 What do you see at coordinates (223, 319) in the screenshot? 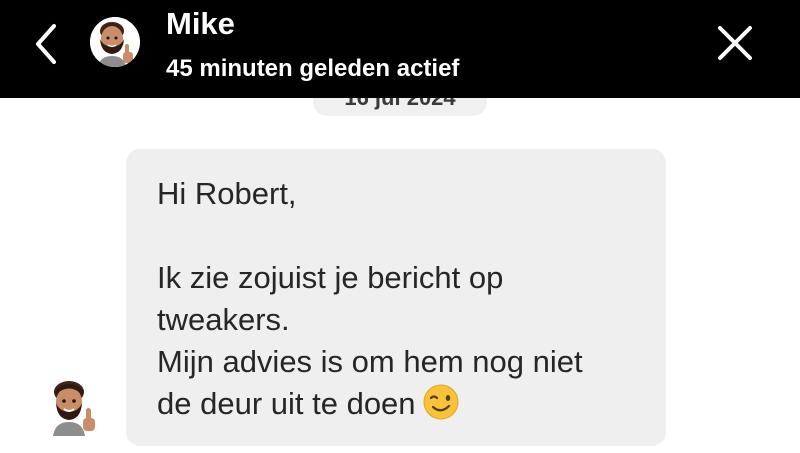
I see `message-line: tweakers.` at bounding box center [223, 319].